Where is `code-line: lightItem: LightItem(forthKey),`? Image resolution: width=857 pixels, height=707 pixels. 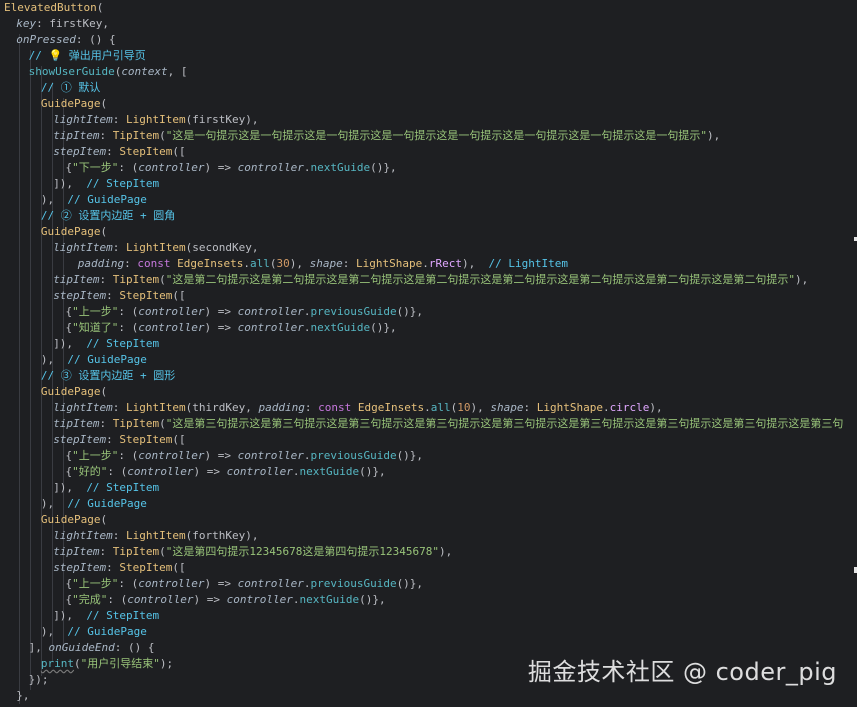 code-line: lightItem: LightItem(forthKey), is located at coordinates (155, 536).